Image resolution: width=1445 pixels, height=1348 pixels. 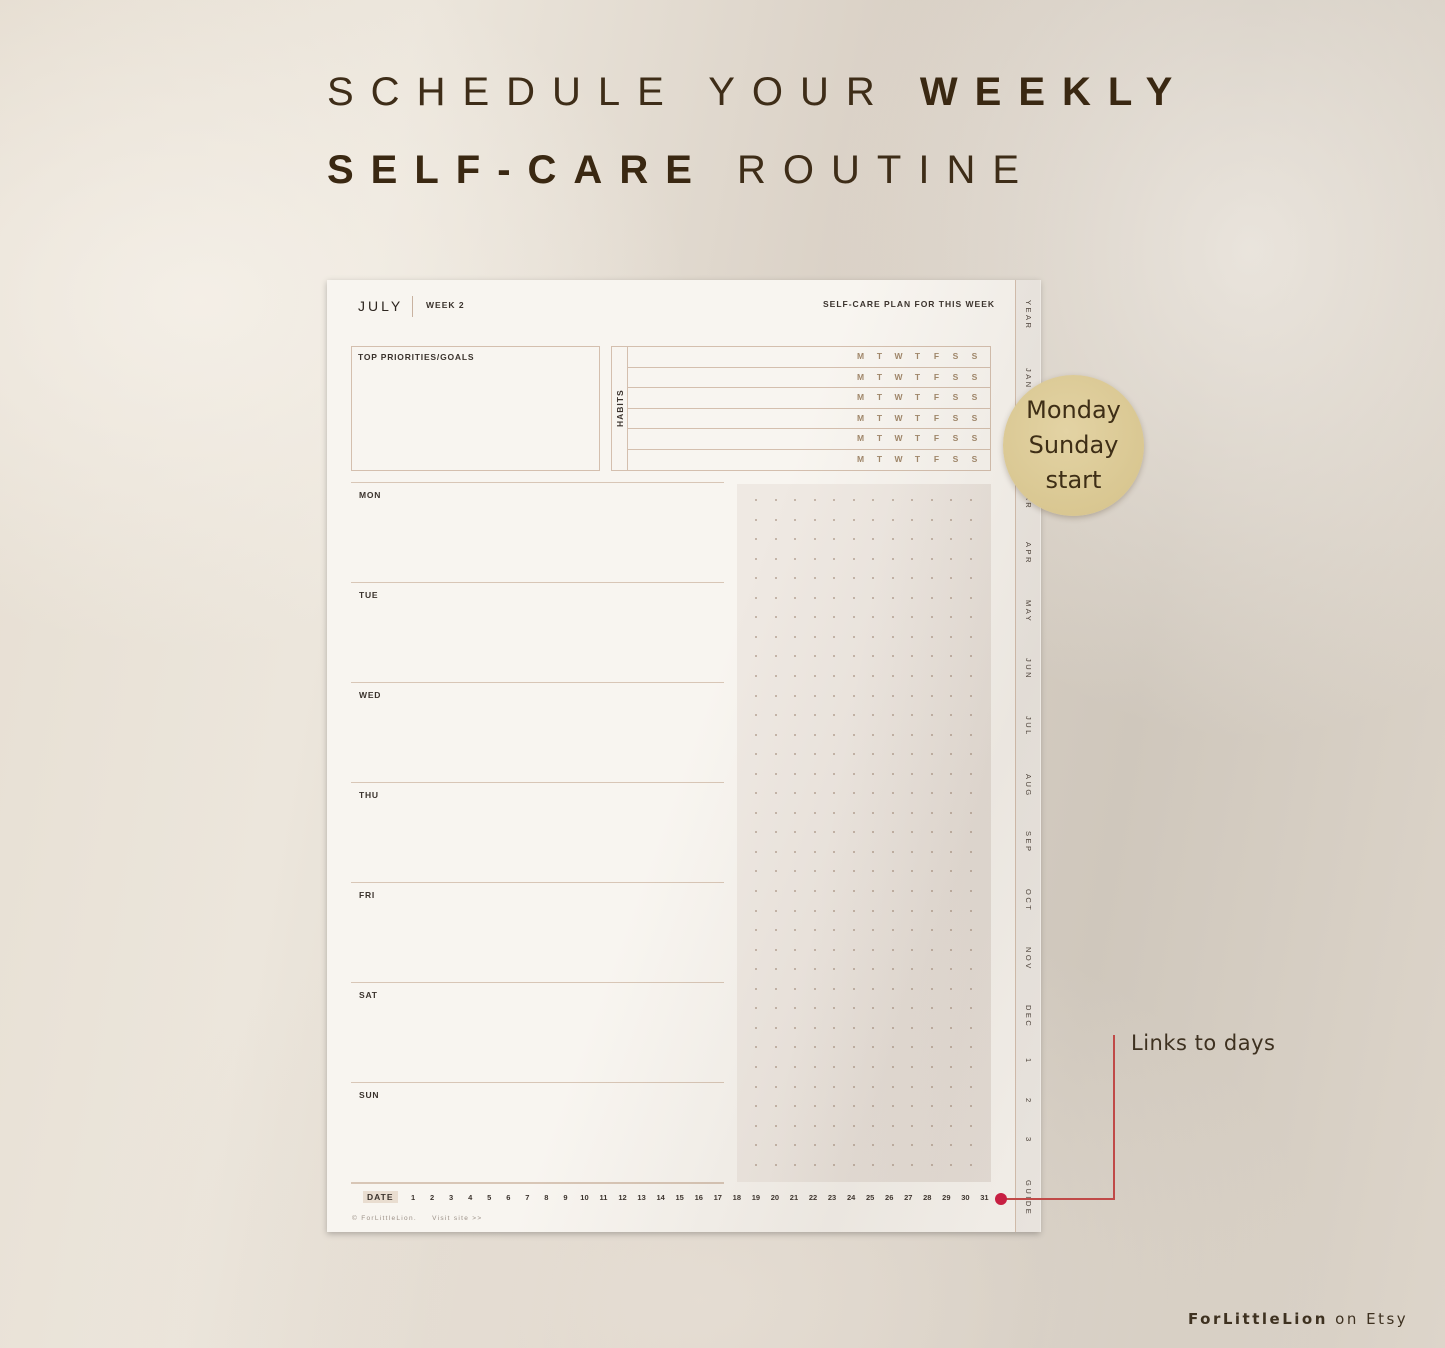 I want to click on day-section: SUN, so click(x=537, y=1132).